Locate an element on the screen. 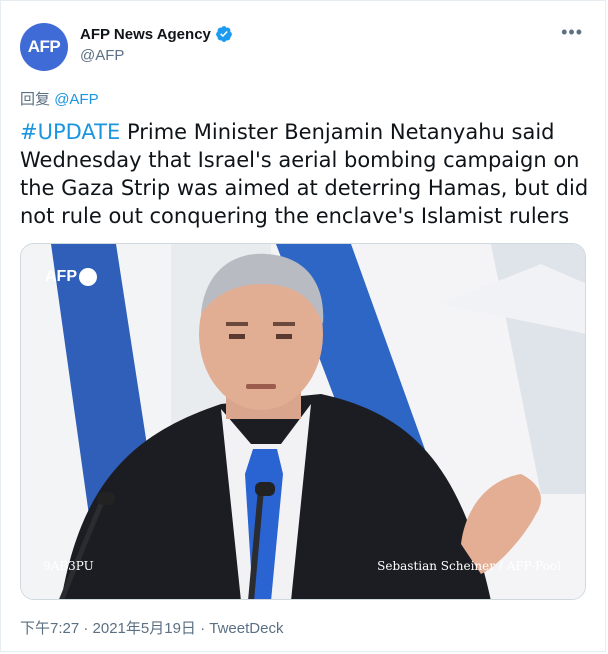 This screenshot has height=654, width=608. avatar: AFP is located at coordinates (44, 47).